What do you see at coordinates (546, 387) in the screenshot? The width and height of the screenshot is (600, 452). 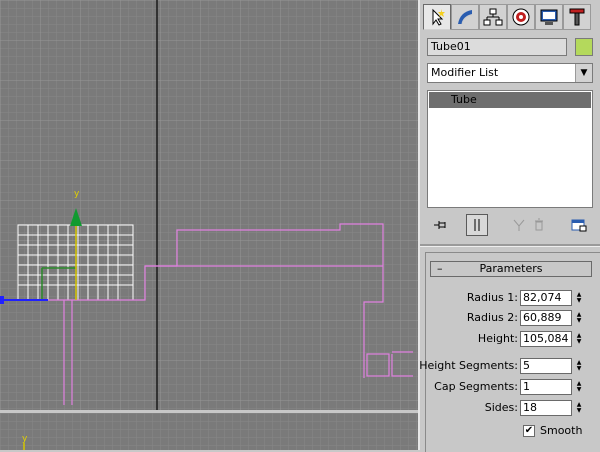 I see `cap-segments-input: 1` at bounding box center [546, 387].